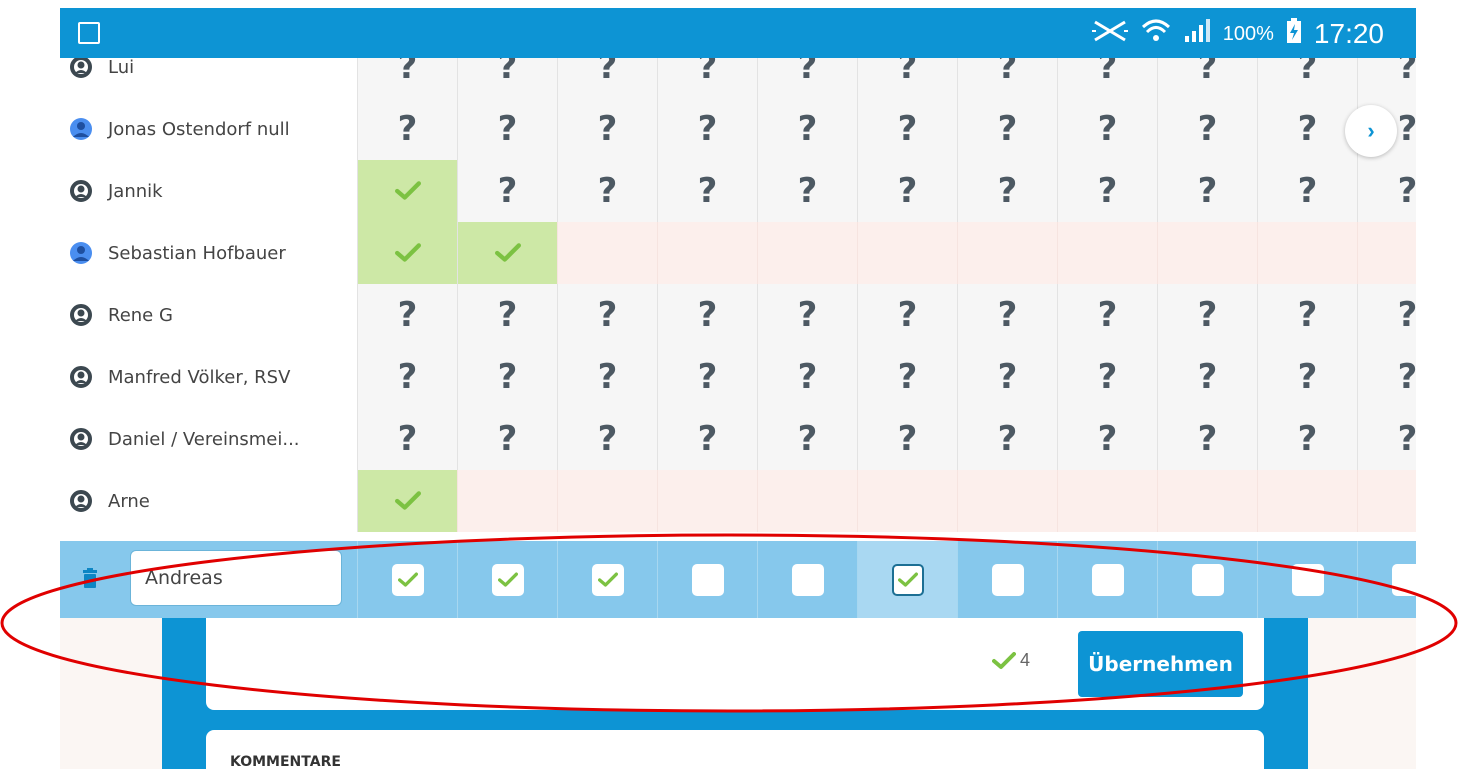 This screenshot has height=769, width=1458. What do you see at coordinates (199, 129) in the screenshot?
I see `participant-name: Jonas Ostendorf null` at bounding box center [199, 129].